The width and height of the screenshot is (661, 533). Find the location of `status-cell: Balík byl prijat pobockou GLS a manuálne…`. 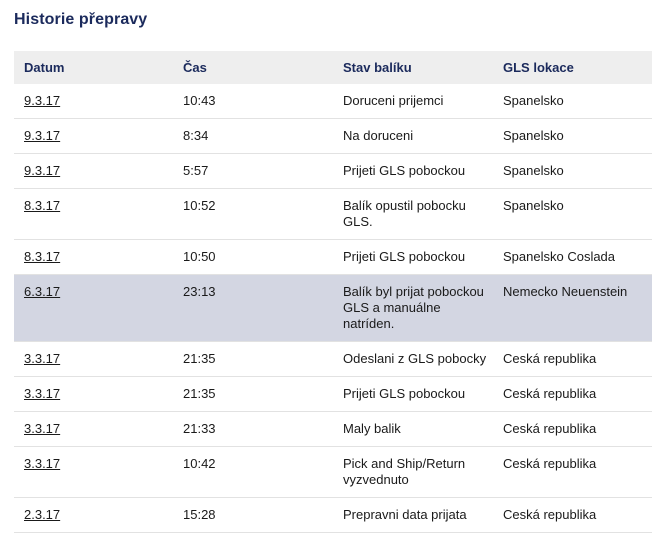

status-cell: Balík byl prijat pobockou GLS a manuálne… is located at coordinates (413, 308).